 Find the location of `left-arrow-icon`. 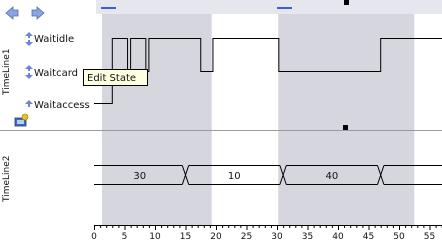

left-arrow-icon is located at coordinates (12, 13).